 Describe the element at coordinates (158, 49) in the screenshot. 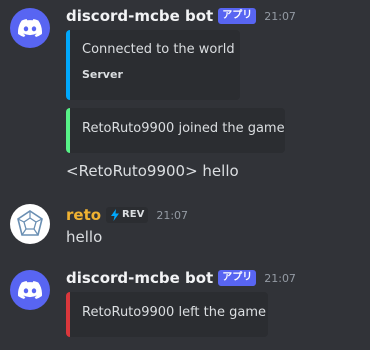

I see `embed-title: Connected to the world` at that location.